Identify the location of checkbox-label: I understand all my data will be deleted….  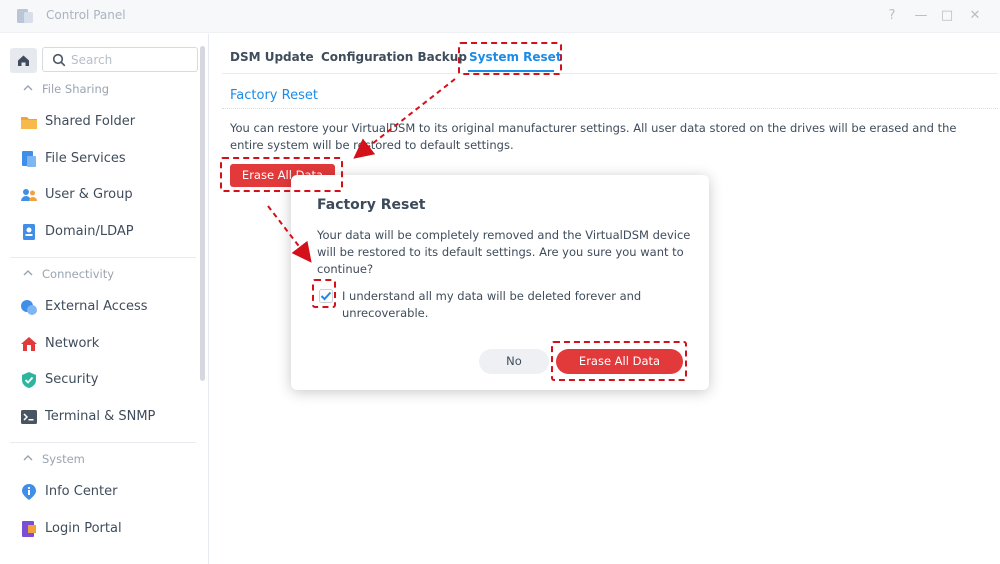
(507, 305).